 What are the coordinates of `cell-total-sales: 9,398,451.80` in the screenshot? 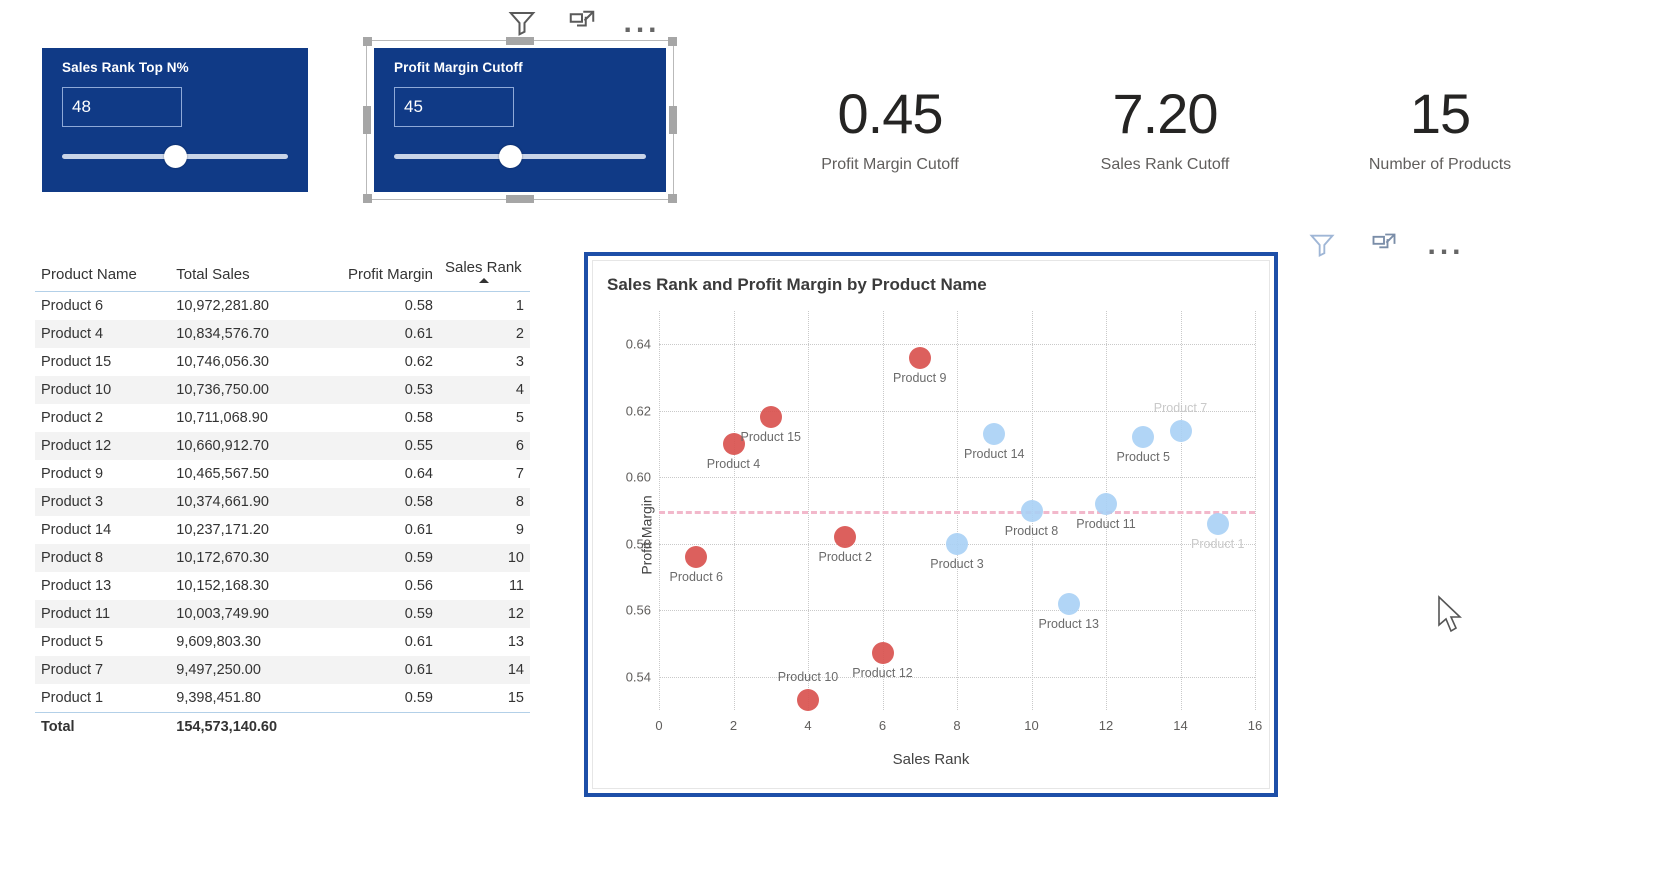 It's located at (218, 698).